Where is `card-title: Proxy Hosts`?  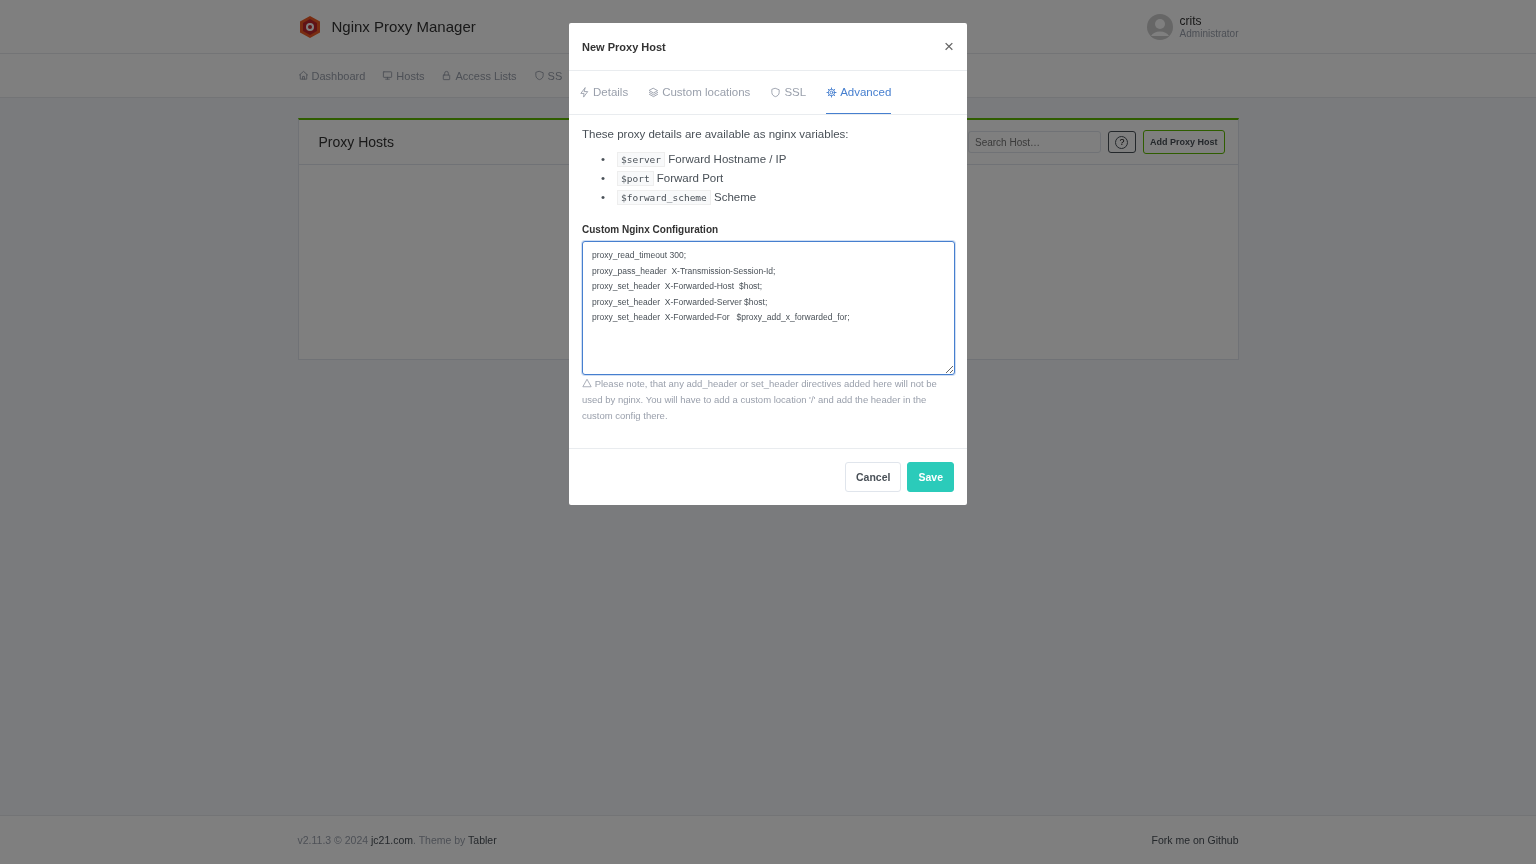
card-title: Proxy Hosts is located at coordinates (356, 142).